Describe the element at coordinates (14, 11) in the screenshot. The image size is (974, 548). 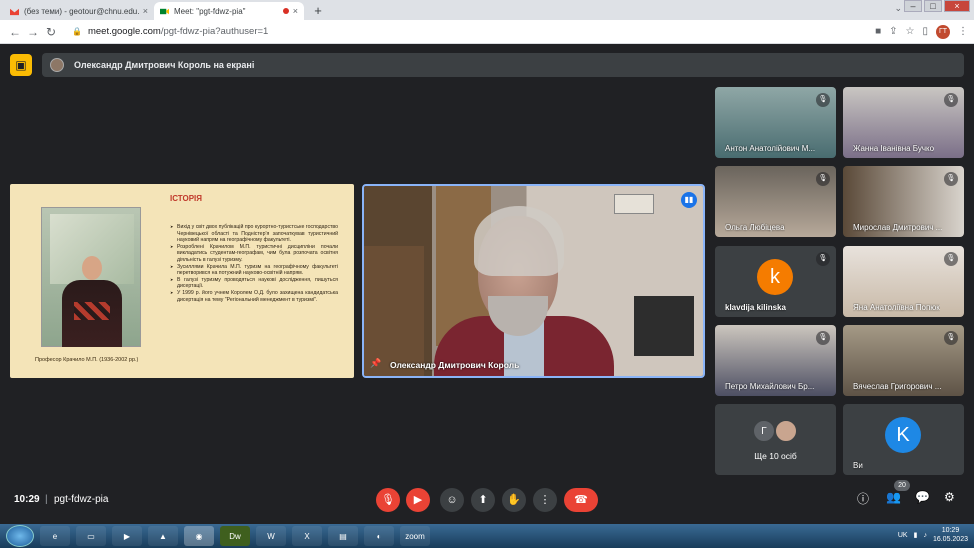
I see `gmail-icon` at that location.